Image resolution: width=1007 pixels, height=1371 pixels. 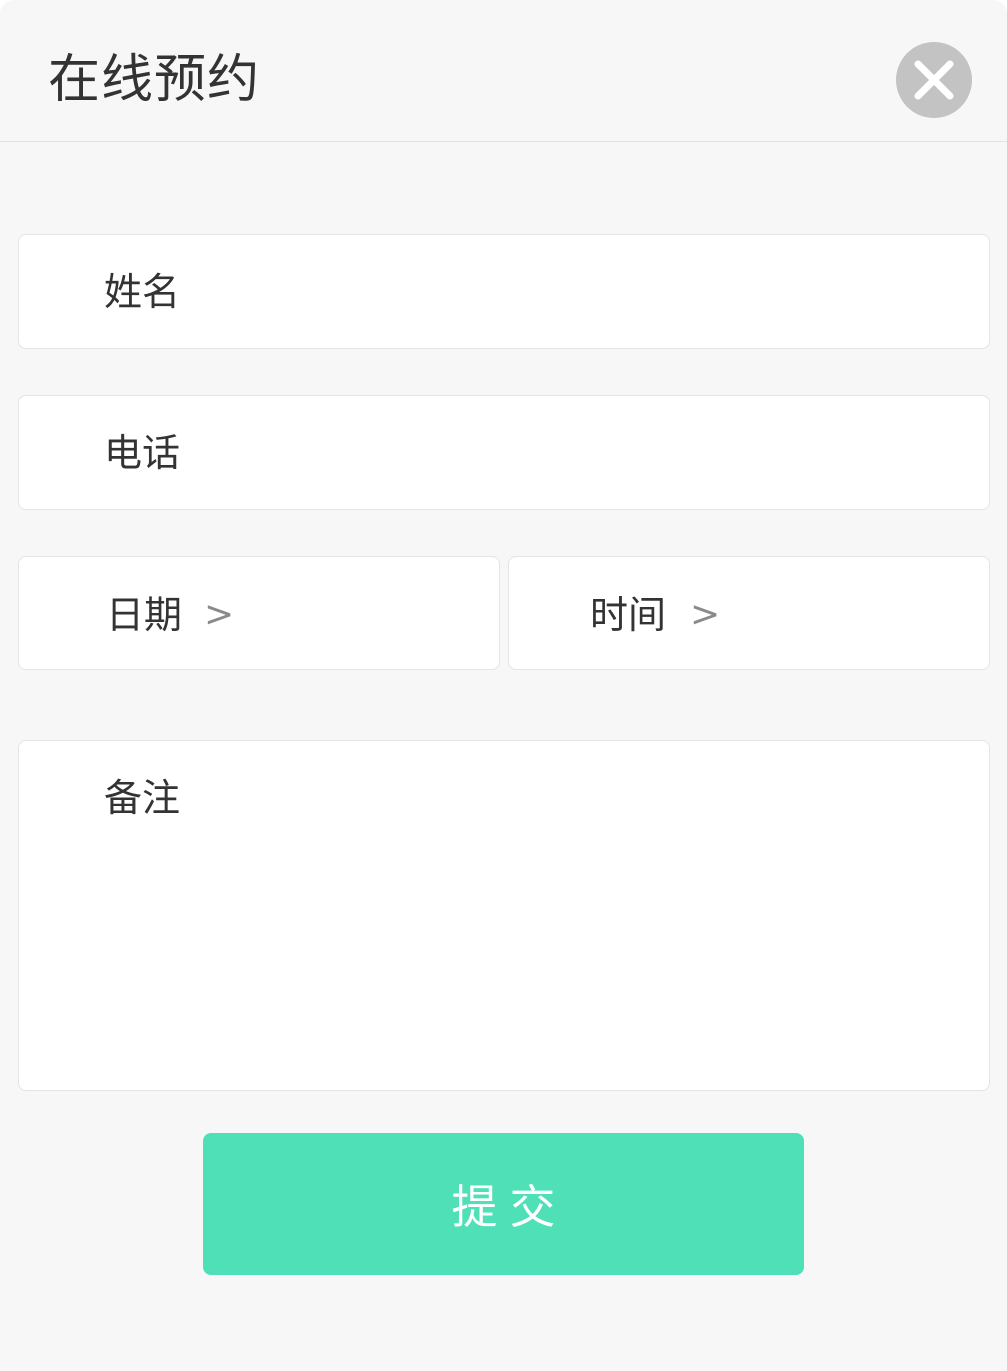 What do you see at coordinates (142, 292) in the screenshot?
I see `name-label: 姓名` at bounding box center [142, 292].